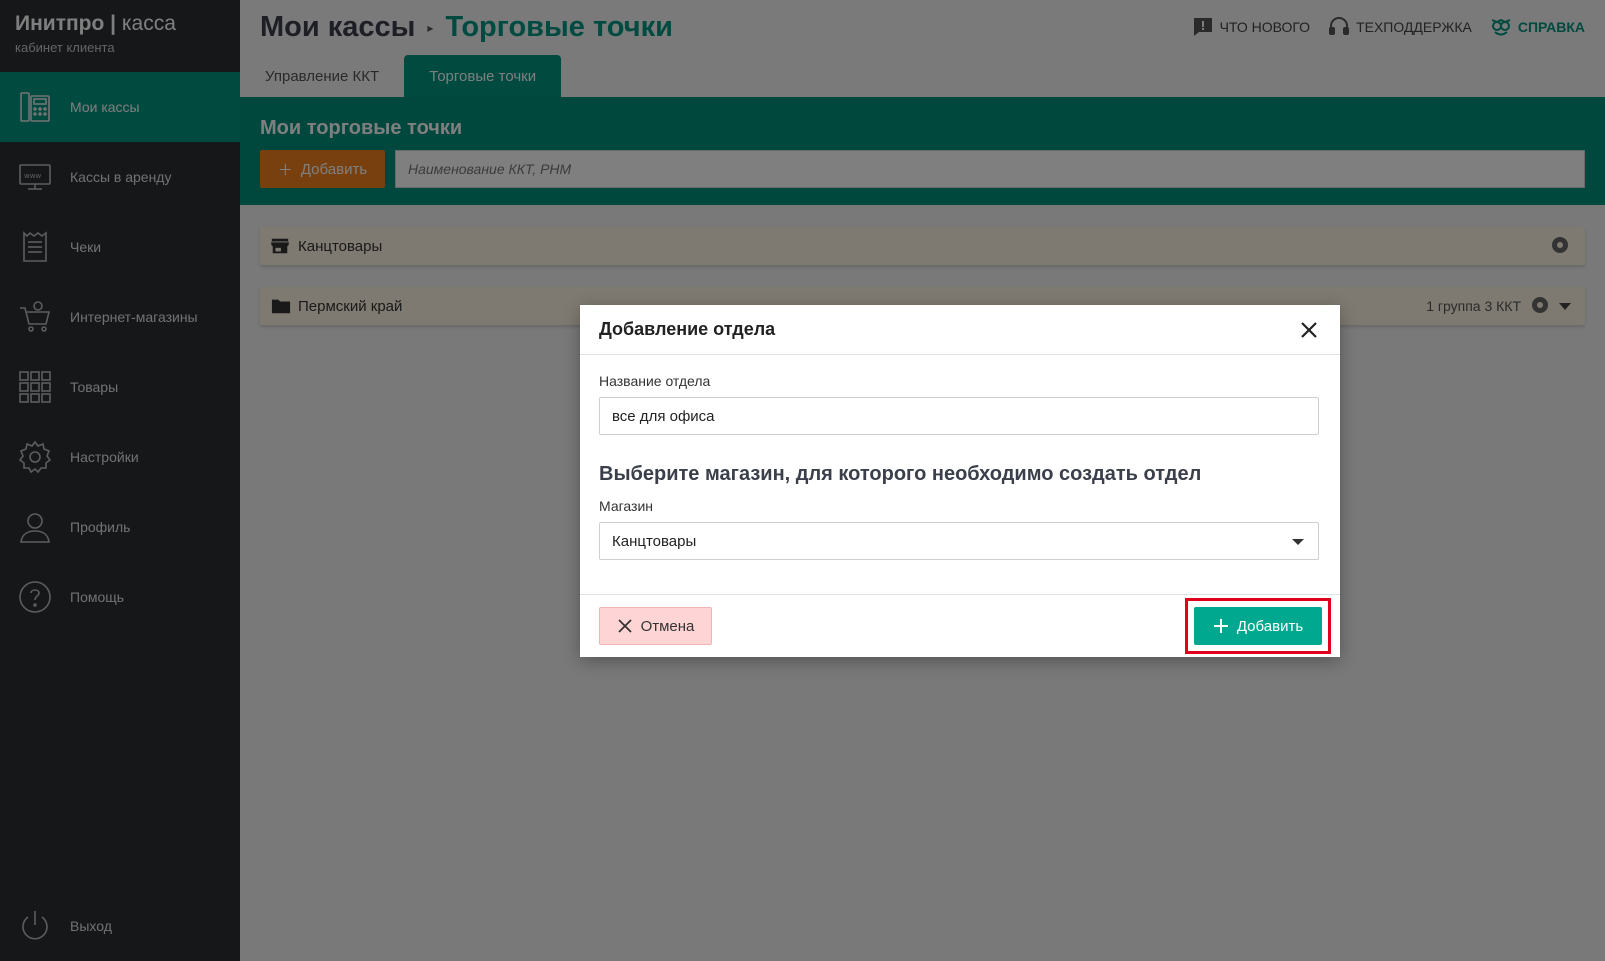 The height and width of the screenshot is (961, 1605). What do you see at coordinates (959, 416) in the screenshot?
I see `department-name-input: все для офиса` at bounding box center [959, 416].